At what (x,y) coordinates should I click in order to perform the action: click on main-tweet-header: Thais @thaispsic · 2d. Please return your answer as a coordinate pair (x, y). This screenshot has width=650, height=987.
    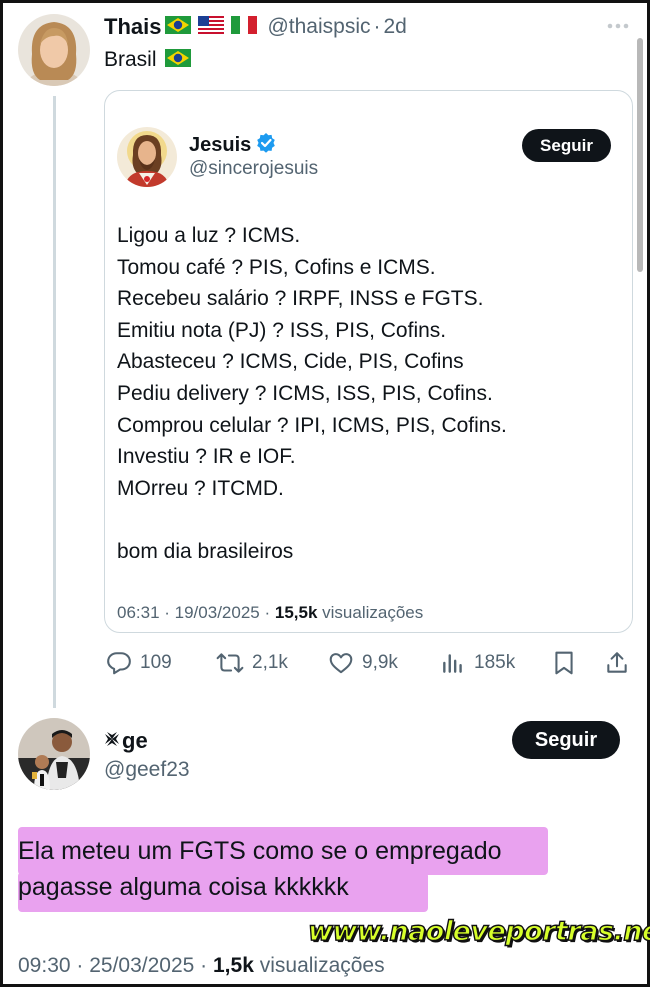
    Looking at the image, I should click on (255, 27).